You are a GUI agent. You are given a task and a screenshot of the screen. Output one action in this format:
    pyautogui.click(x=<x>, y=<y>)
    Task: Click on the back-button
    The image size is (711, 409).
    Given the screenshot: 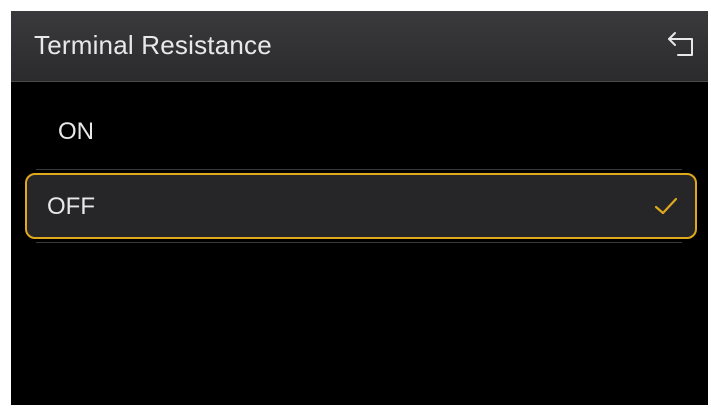 What is the action you would take?
    pyautogui.click(x=684, y=45)
    